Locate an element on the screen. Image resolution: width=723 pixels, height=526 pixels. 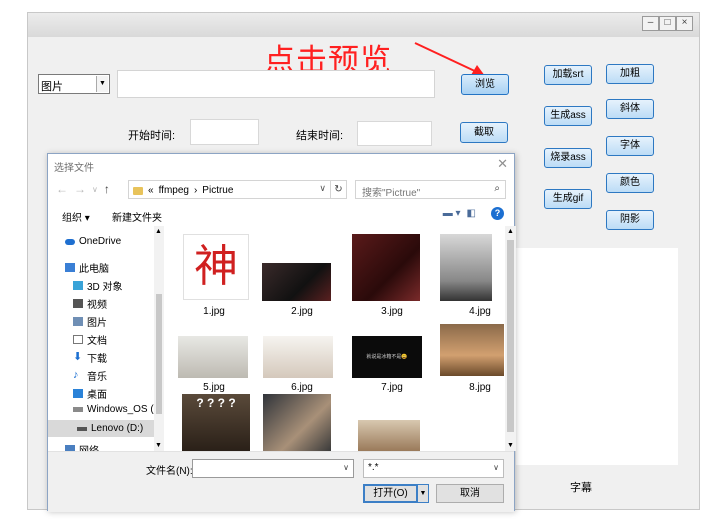
sidebar-item-label: 下载 is located at coordinates (97, 359).